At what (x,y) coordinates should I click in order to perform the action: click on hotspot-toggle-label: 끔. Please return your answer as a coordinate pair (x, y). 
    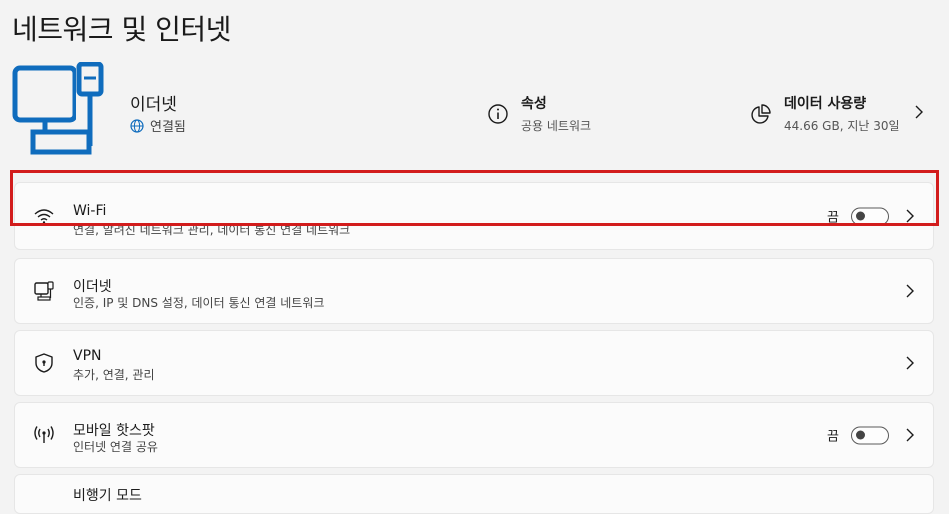
    Looking at the image, I should click on (833, 437).